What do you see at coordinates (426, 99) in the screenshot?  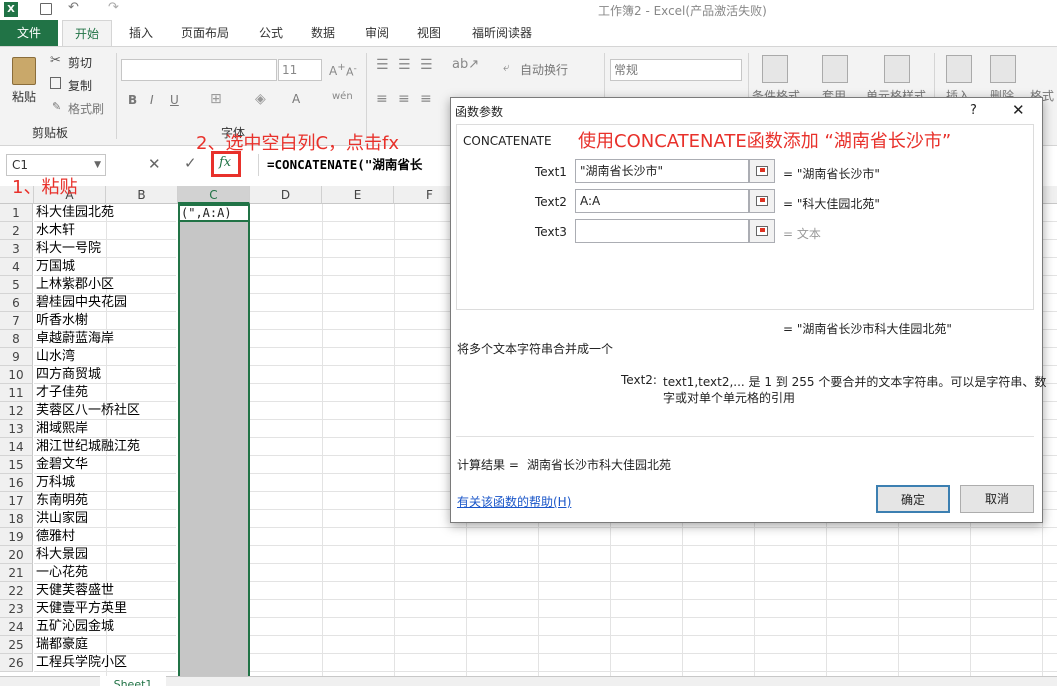 I see `align-right-icon: ≡` at bounding box center [426, 99].